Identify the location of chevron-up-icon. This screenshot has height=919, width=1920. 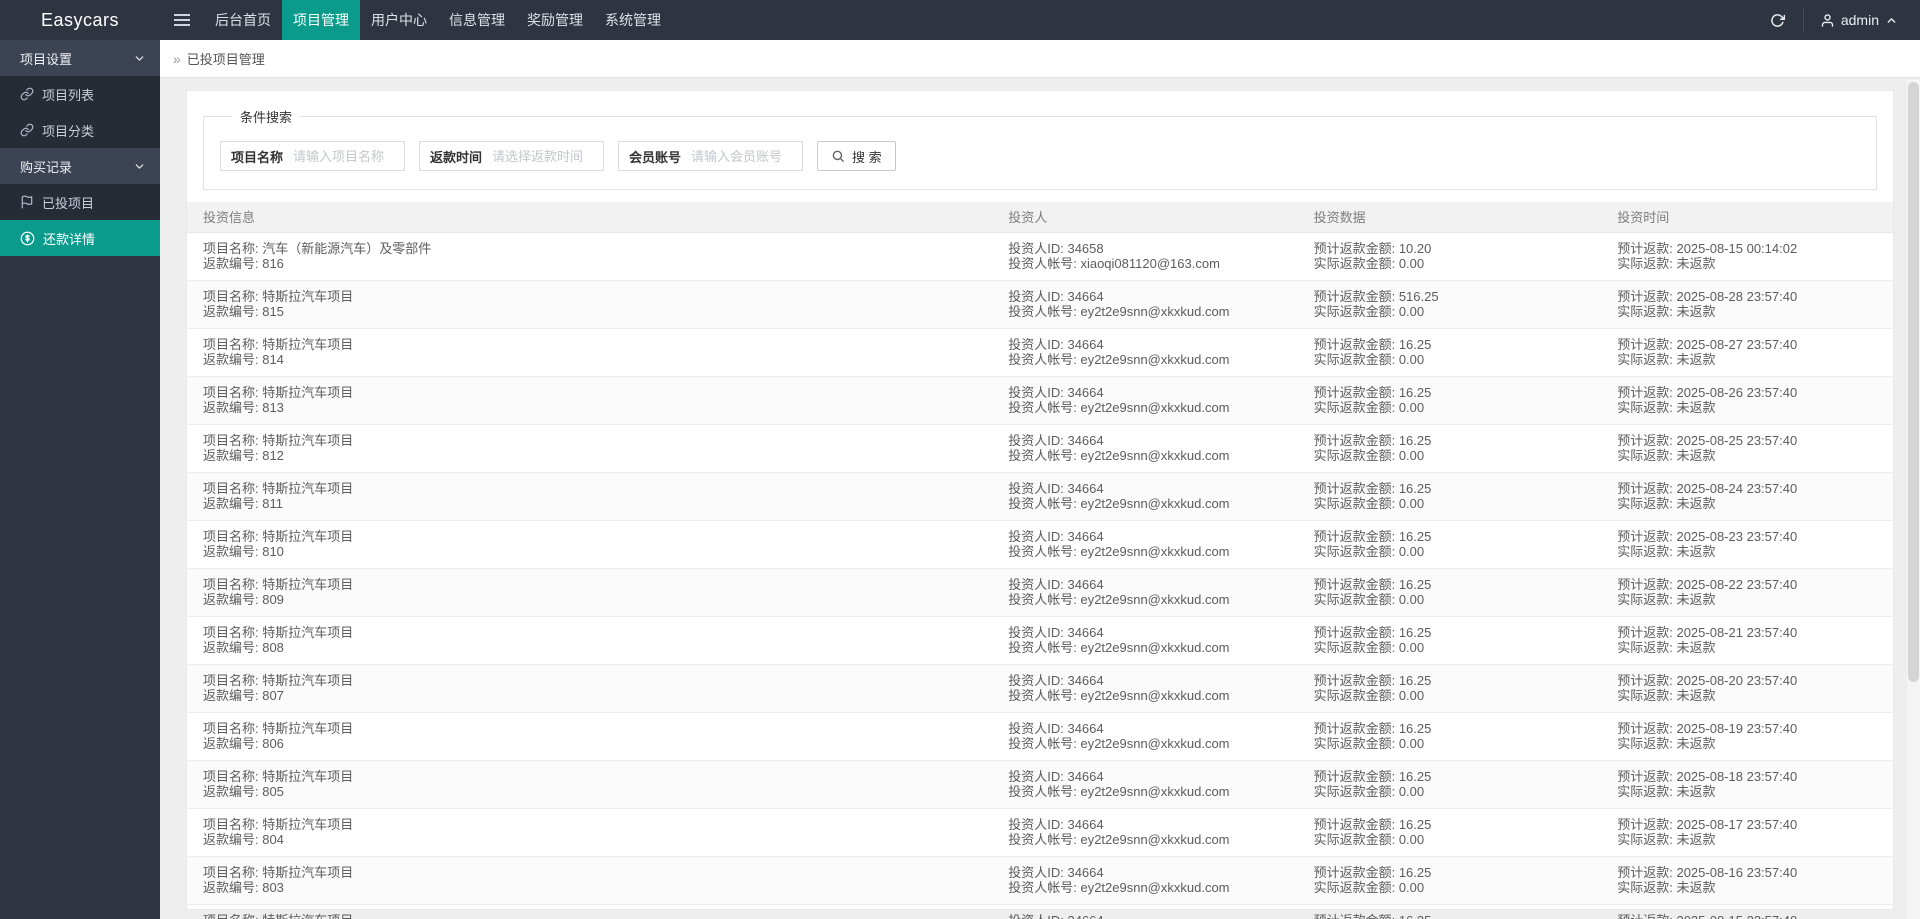
(1891, 20).